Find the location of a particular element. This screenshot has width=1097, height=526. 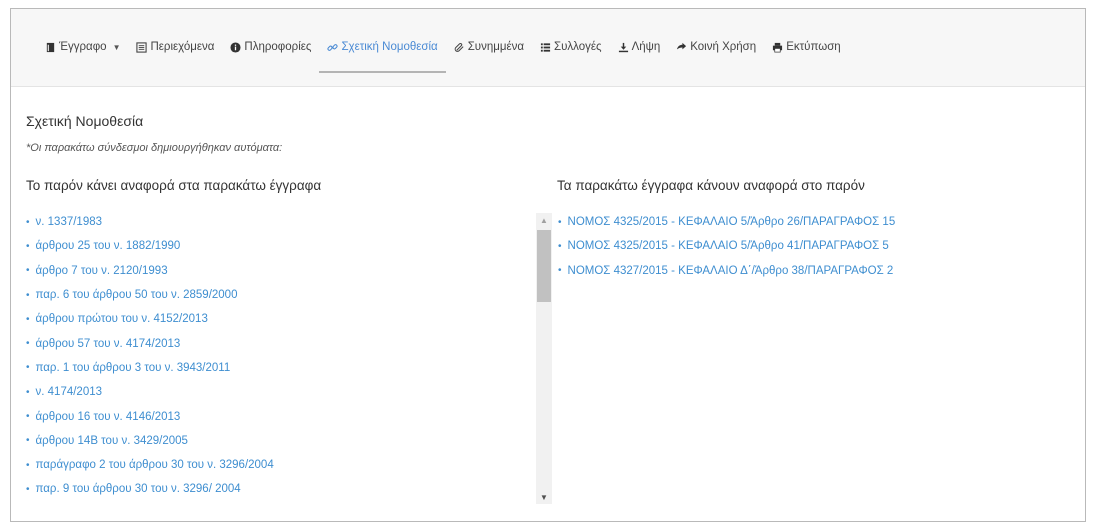

tab-label: Περιεχόμενα is located at coordinates (182, 47).